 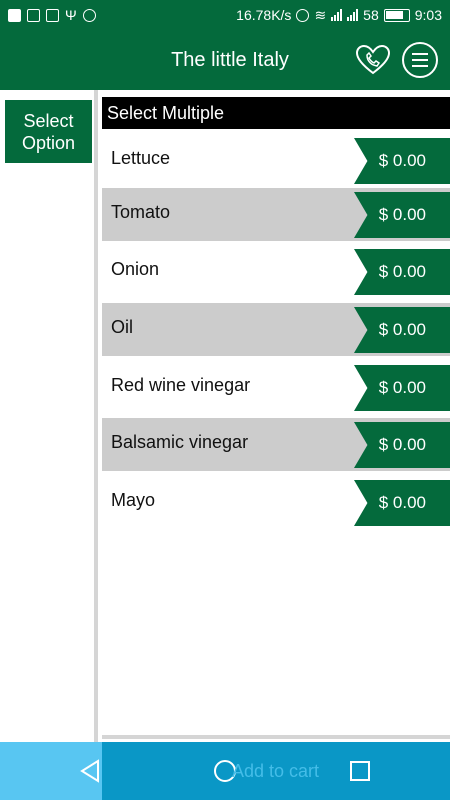 I want to click on status-bar: Ψ 16.78K/s ≋ 58 9:03, so click(x=225, y=15).